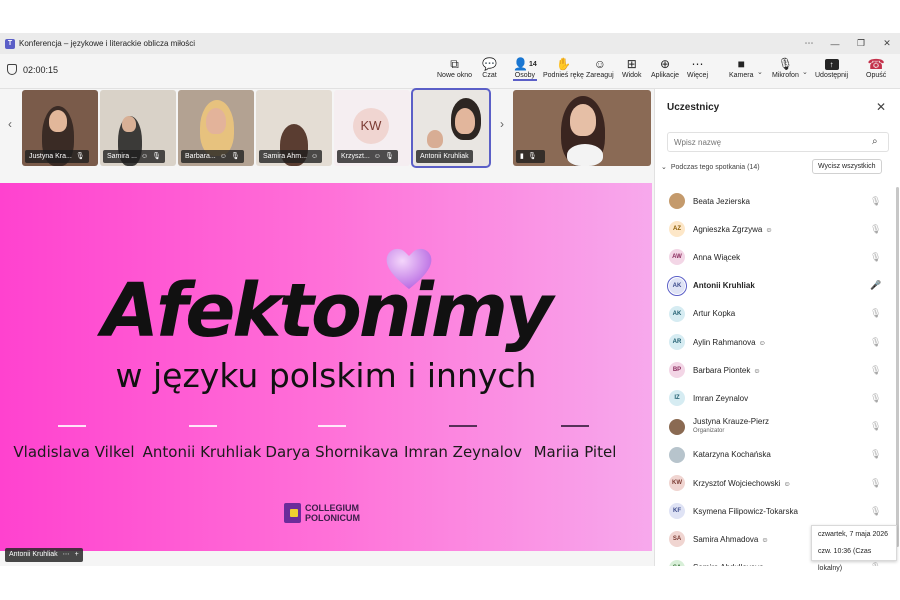  What do you see at coordinates (563, 64) in the screenshot?
I see `raise-hand-icon: ✋` at bounding box center [563, 64].